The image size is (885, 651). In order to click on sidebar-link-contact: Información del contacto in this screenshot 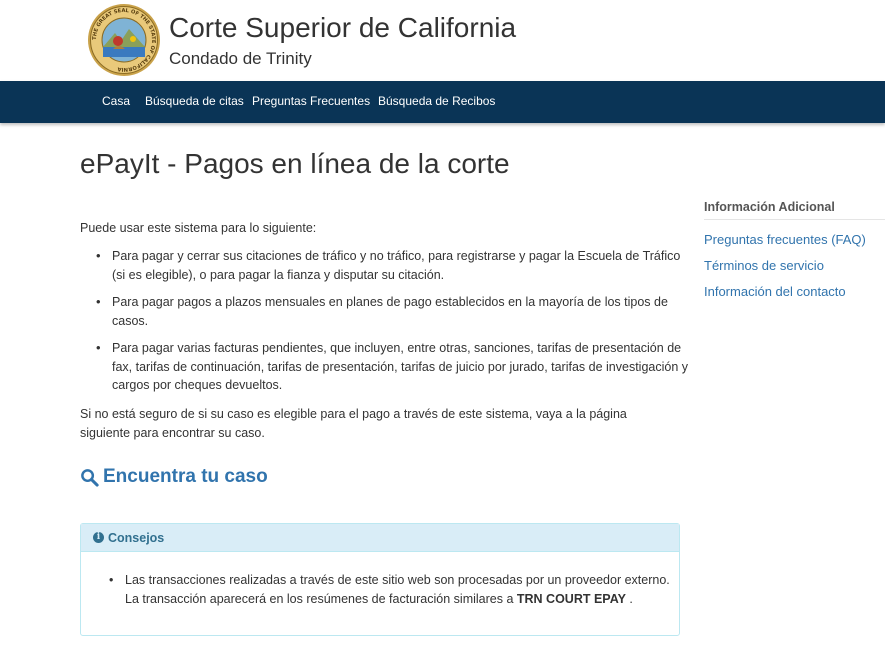, I will do `click(775, 291)`.